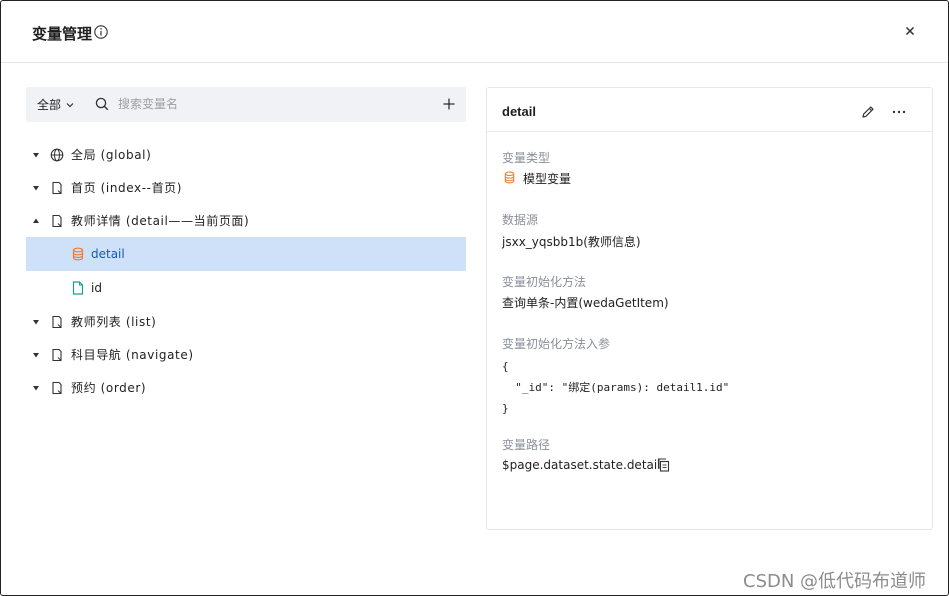  Describe the element at coordinates (246, 354) in the screenshot. I see `tree-node-navigate: 科目导航 (navigate)` at that location.